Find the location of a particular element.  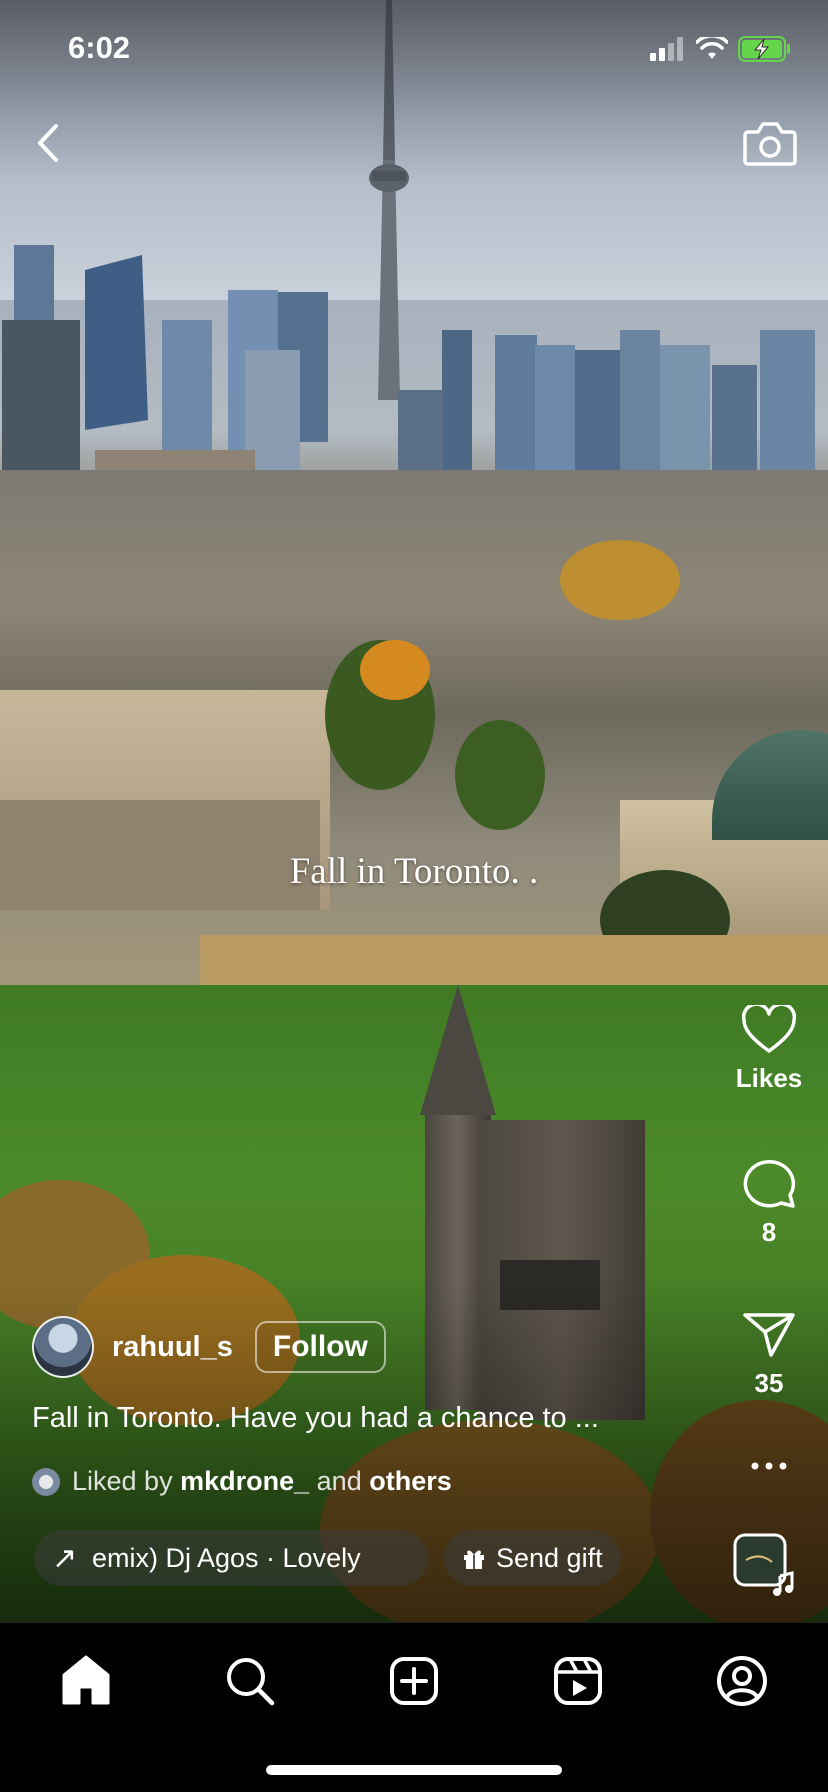

comment-button: 8 is located at coordinates (769, 1201).